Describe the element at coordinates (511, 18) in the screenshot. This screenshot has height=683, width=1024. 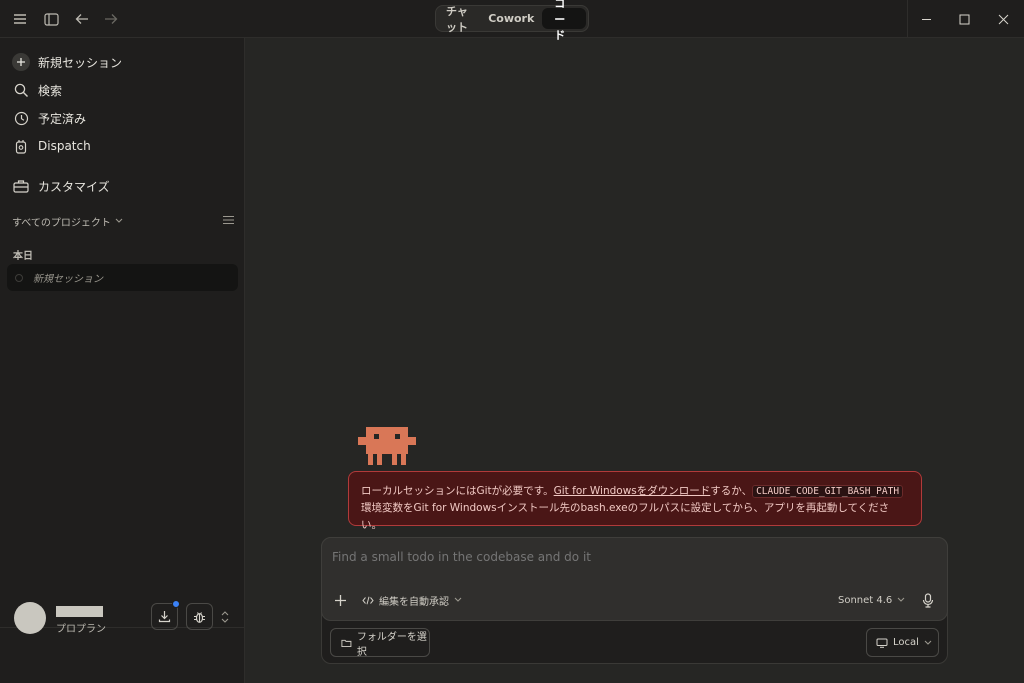
I see `tab-cowork: Cowork` at that location.